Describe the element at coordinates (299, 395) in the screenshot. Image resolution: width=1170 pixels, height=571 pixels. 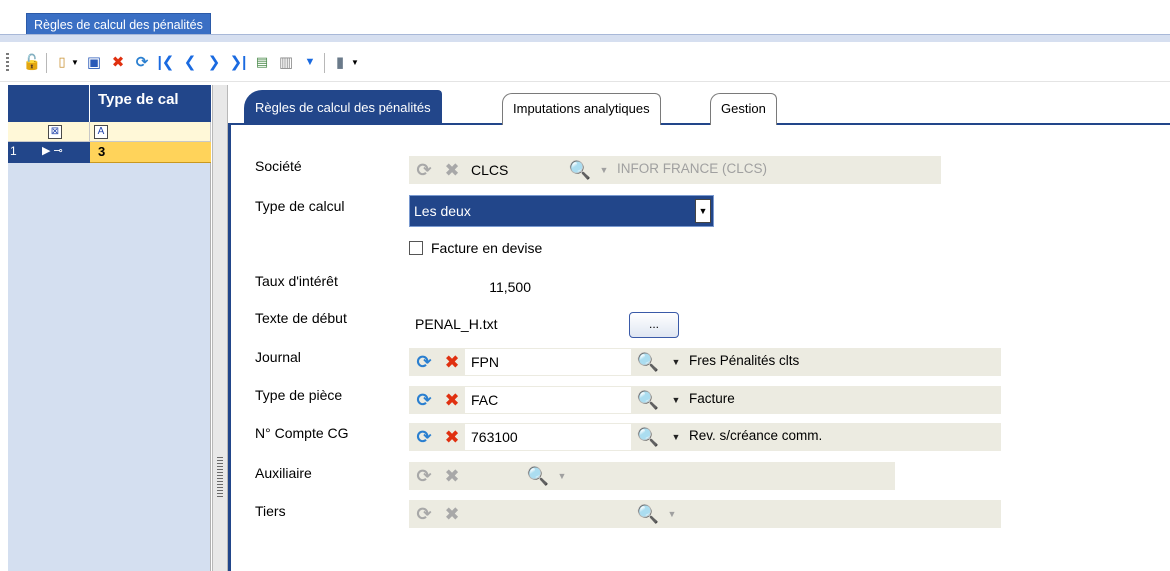
I see `type-piece-label: Type de pièce` at that location.